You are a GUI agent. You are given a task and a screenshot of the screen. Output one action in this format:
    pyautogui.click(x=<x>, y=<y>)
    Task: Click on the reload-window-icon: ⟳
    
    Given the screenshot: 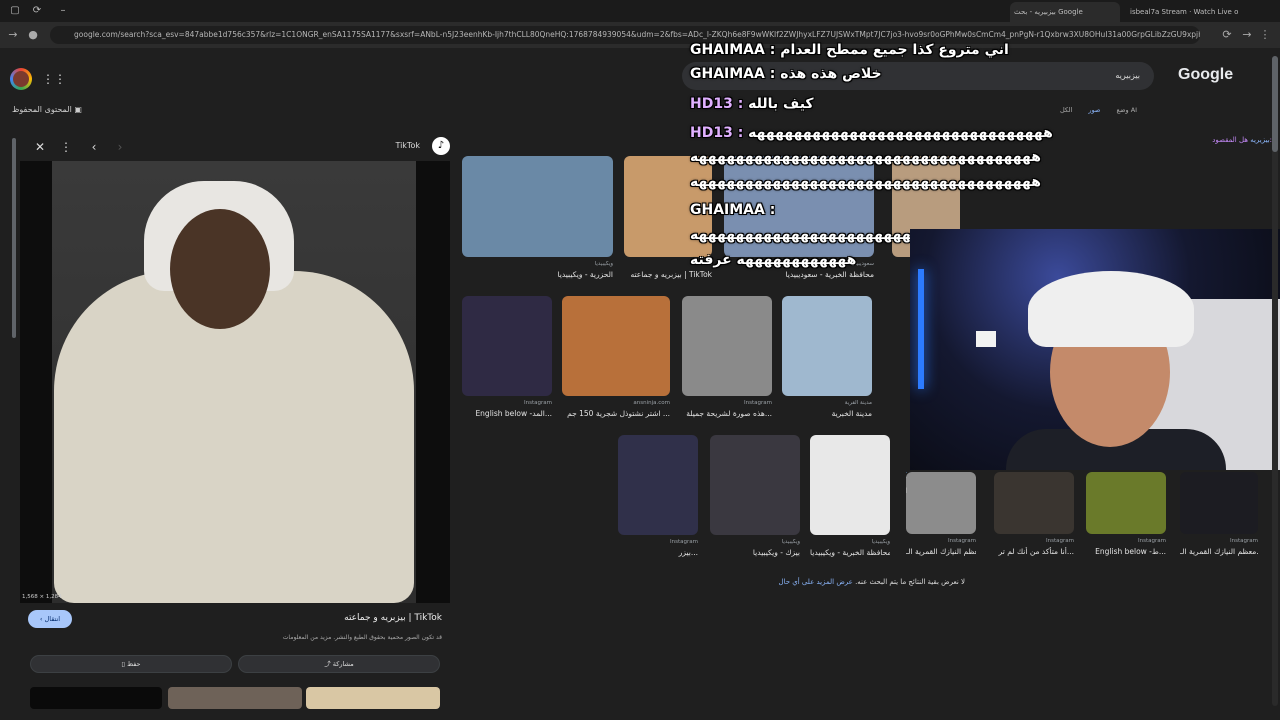 What is the action you would take?
    pyautogui.click(x=37, y=11)
    